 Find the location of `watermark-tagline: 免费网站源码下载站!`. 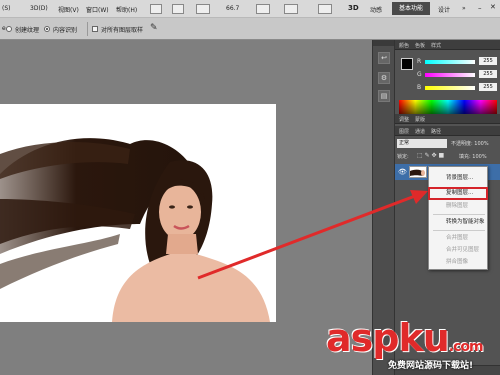

watermark-tagline: 免费网站源码下载站! is located at coordinates (431, 366).